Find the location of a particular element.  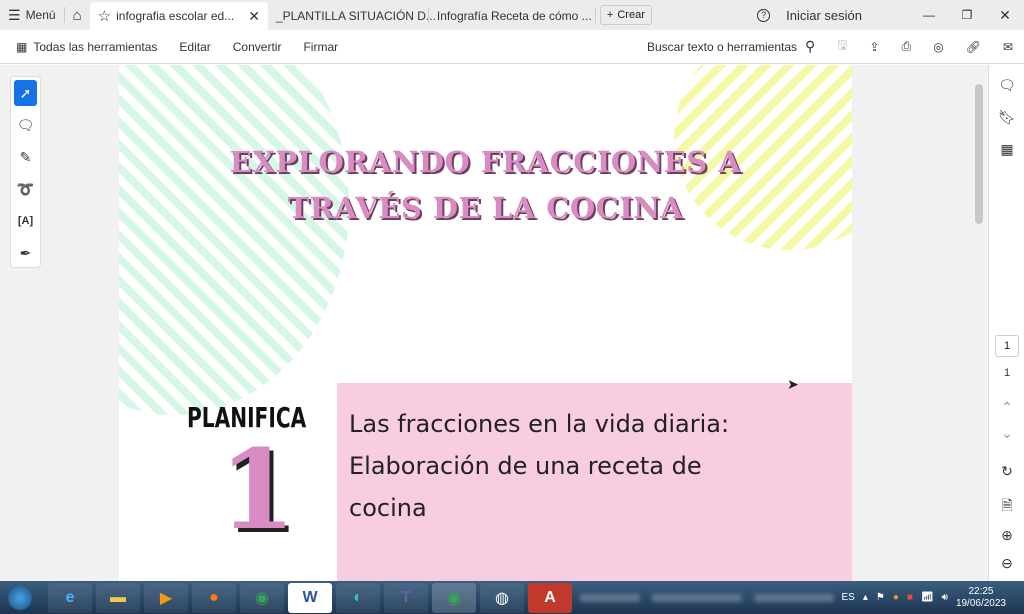

help-icon: ? is located at coordinates (764, 15).